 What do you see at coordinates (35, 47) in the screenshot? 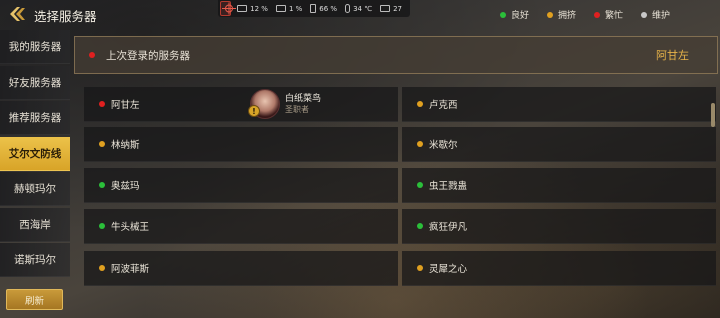
I see `sidebar-item-my-servers: 我的服务器` at bounding box center [35, 47].